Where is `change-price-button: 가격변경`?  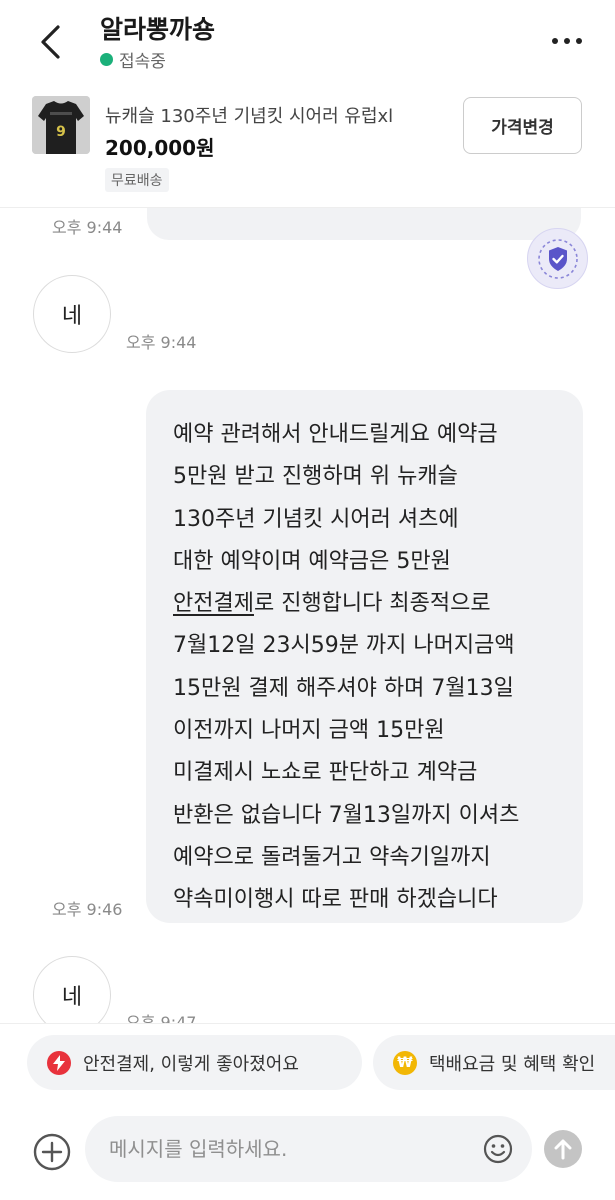
change-price-button: 가격변경 is located at coordinates (522, 125).